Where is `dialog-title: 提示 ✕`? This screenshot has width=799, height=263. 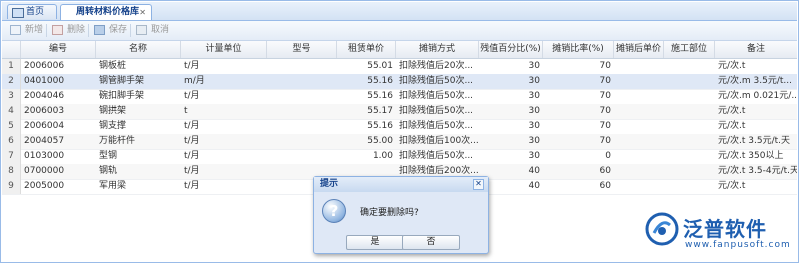
dialog-title: 提示 ✕ is located at coordinates (401, 184).